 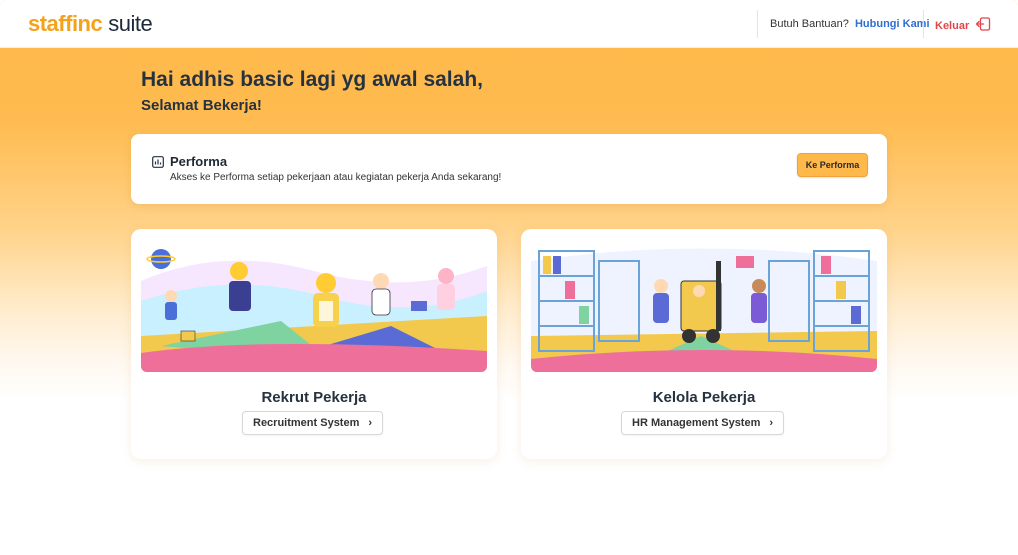 I want to click on staffinc-suite-logo: staffinc suite, so click(x=90, y=23).